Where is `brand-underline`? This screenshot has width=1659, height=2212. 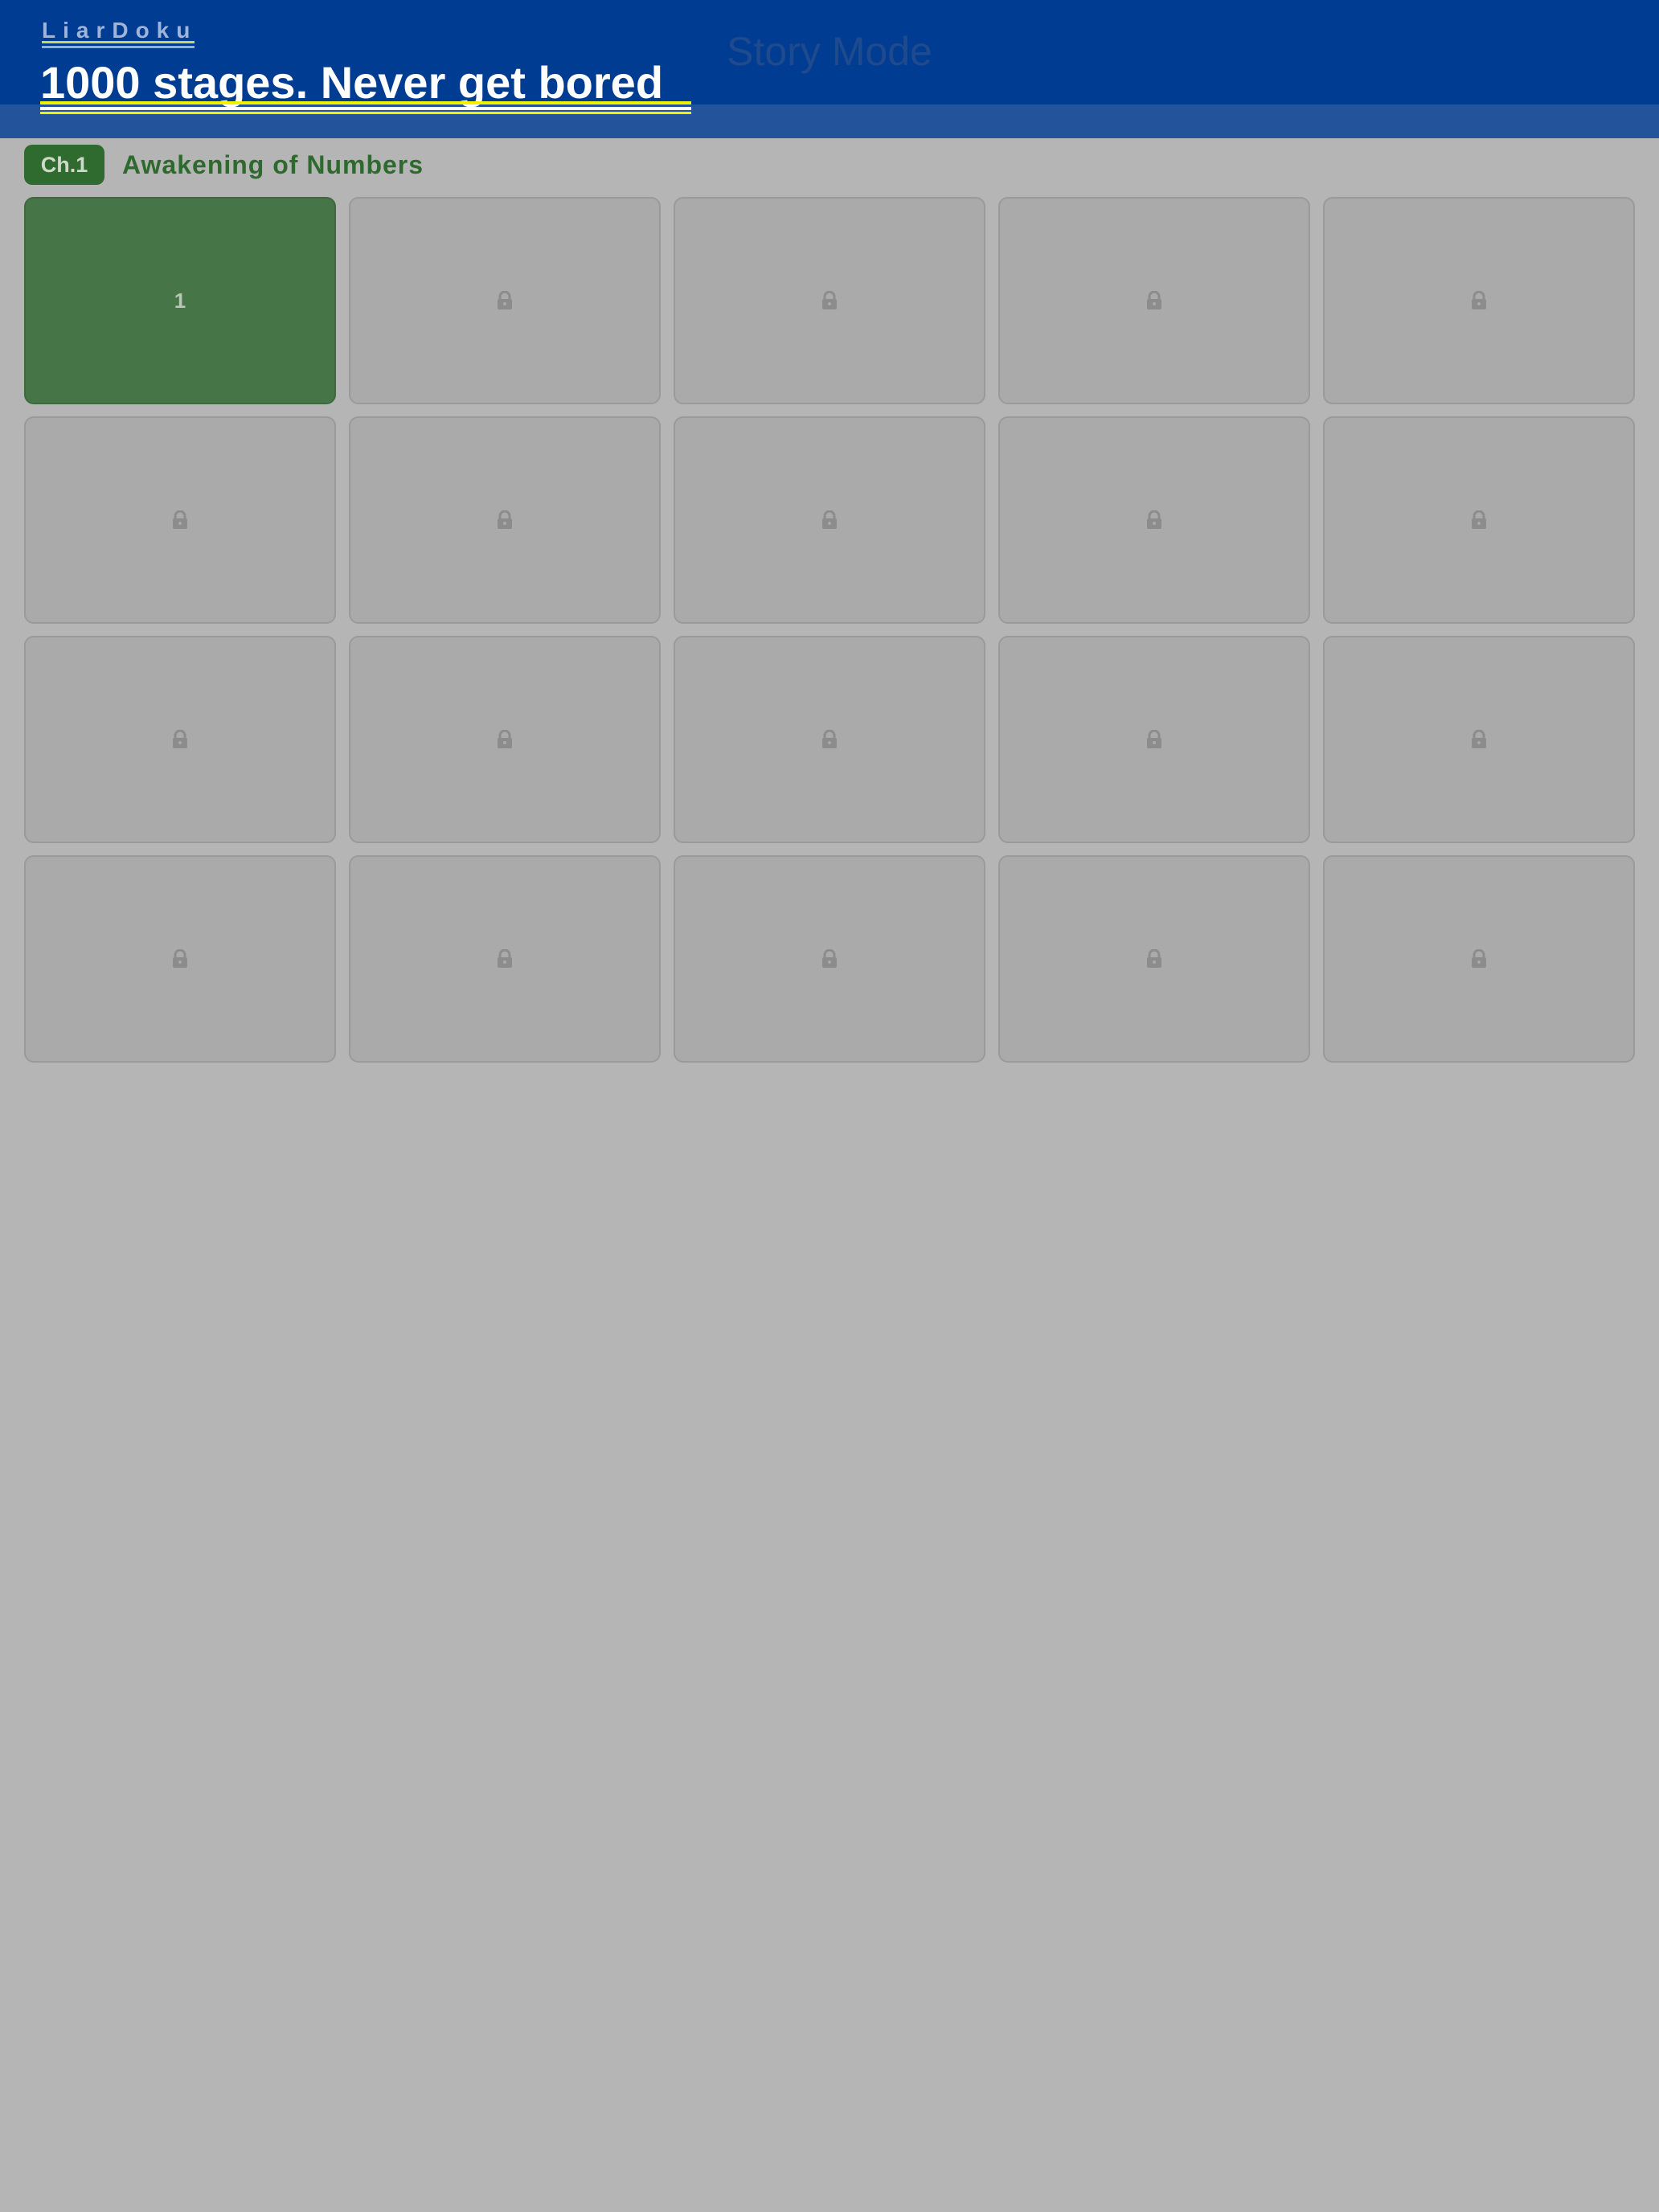 brand-underline is located at coordinates (119, 42).